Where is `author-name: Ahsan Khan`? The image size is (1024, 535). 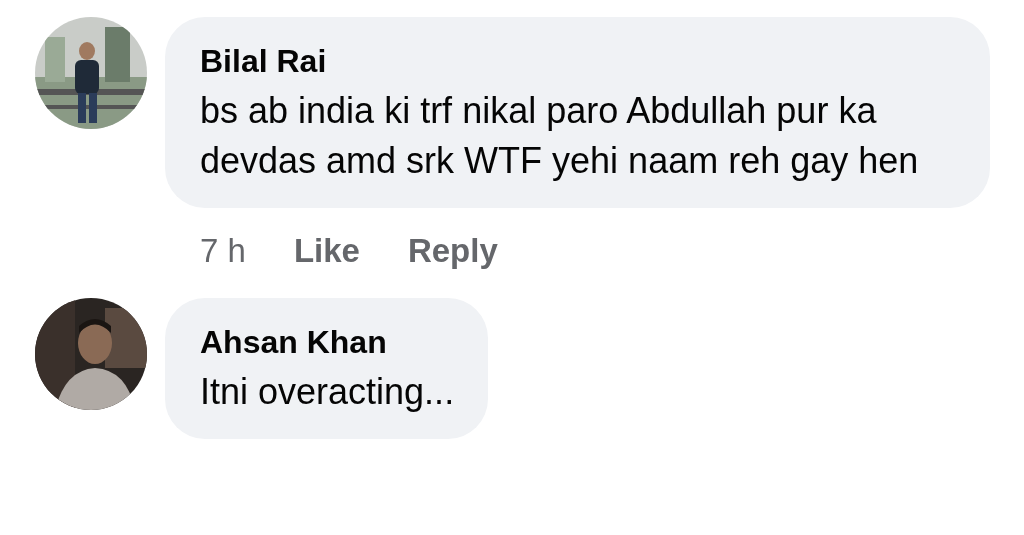 author-name: Ahsan Khan is located at coordinates (327, 342).